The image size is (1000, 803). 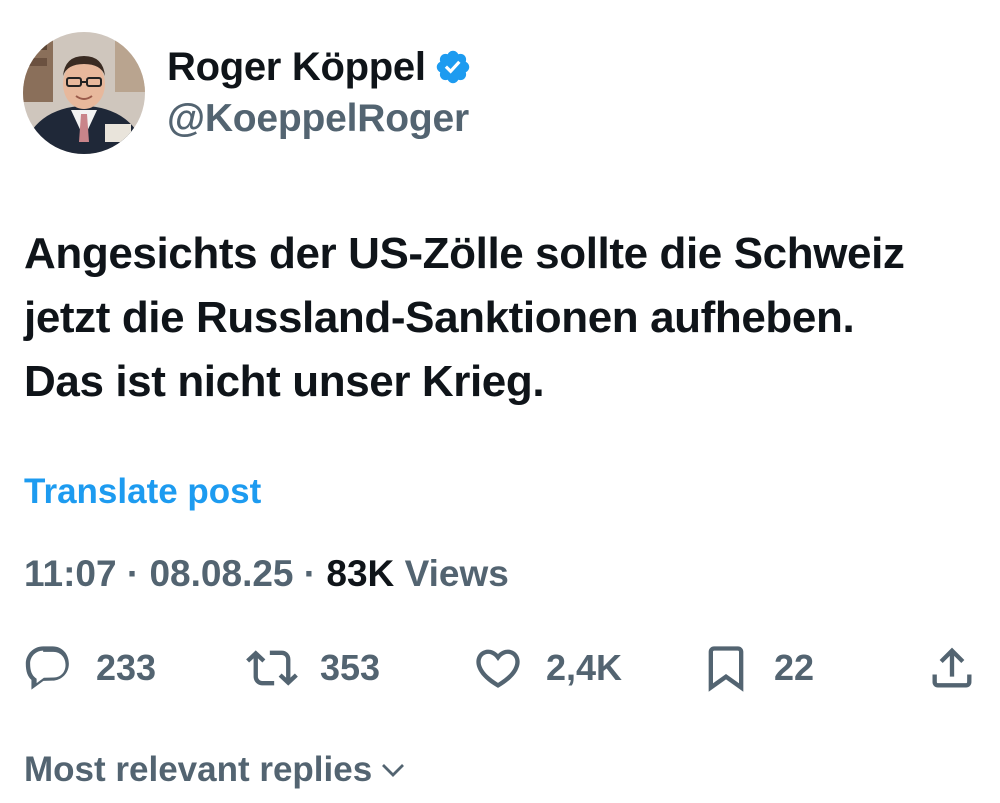 I want to click on action-bar: 233 353 2,4K 22, so click(x=500, y=668).